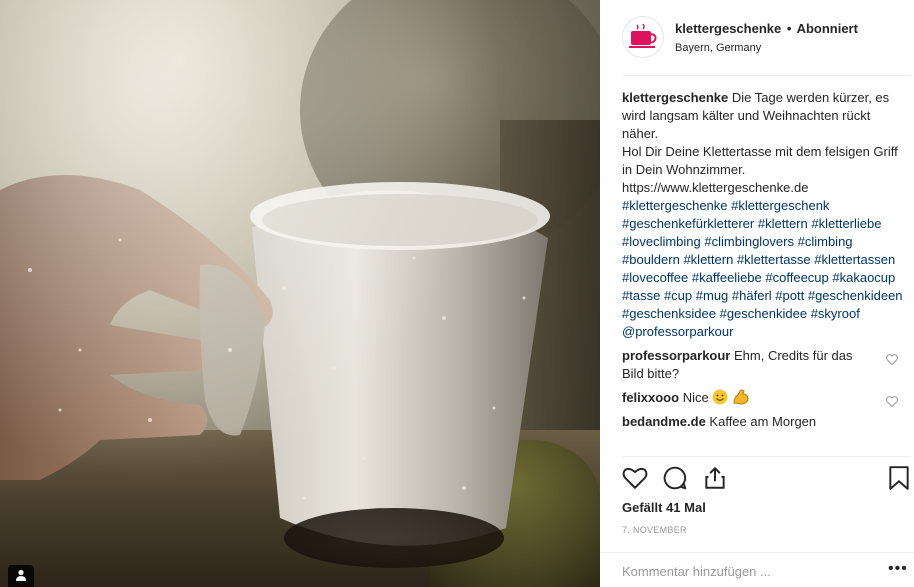 The width and height of the screenshot is (914, 587). Describe the element at coordinates (742, 571) in the screenshot. I see `add-comment-input` at that location.